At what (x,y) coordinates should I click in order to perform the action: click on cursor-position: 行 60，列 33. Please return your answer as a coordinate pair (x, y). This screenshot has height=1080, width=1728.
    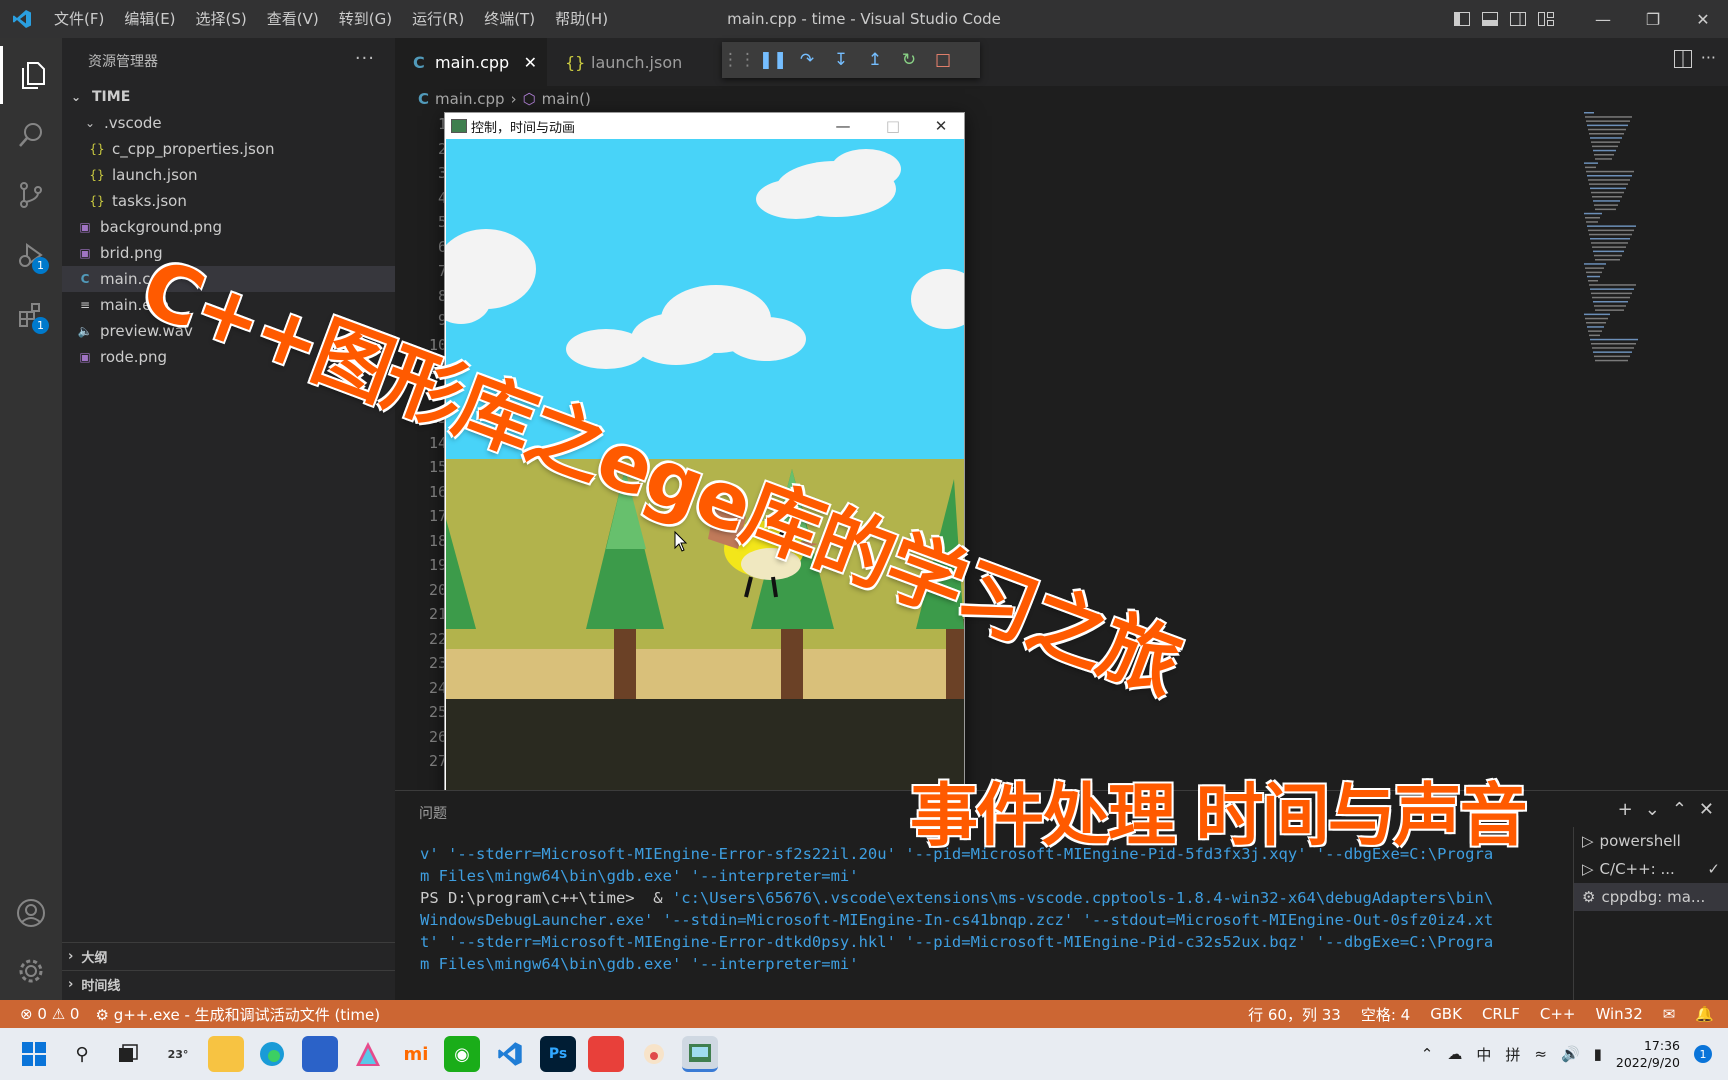
    Looking at the image, I should click on (1294, 1014).